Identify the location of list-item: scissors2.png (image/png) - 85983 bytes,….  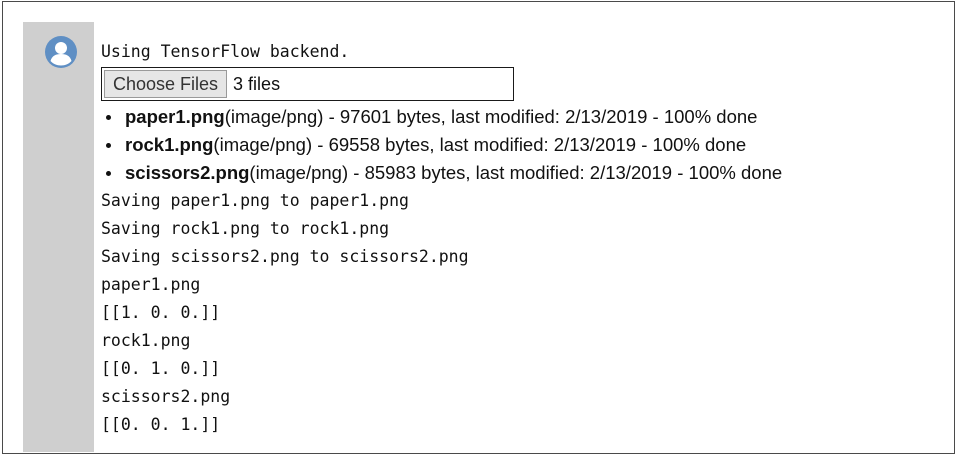
(525, 173).